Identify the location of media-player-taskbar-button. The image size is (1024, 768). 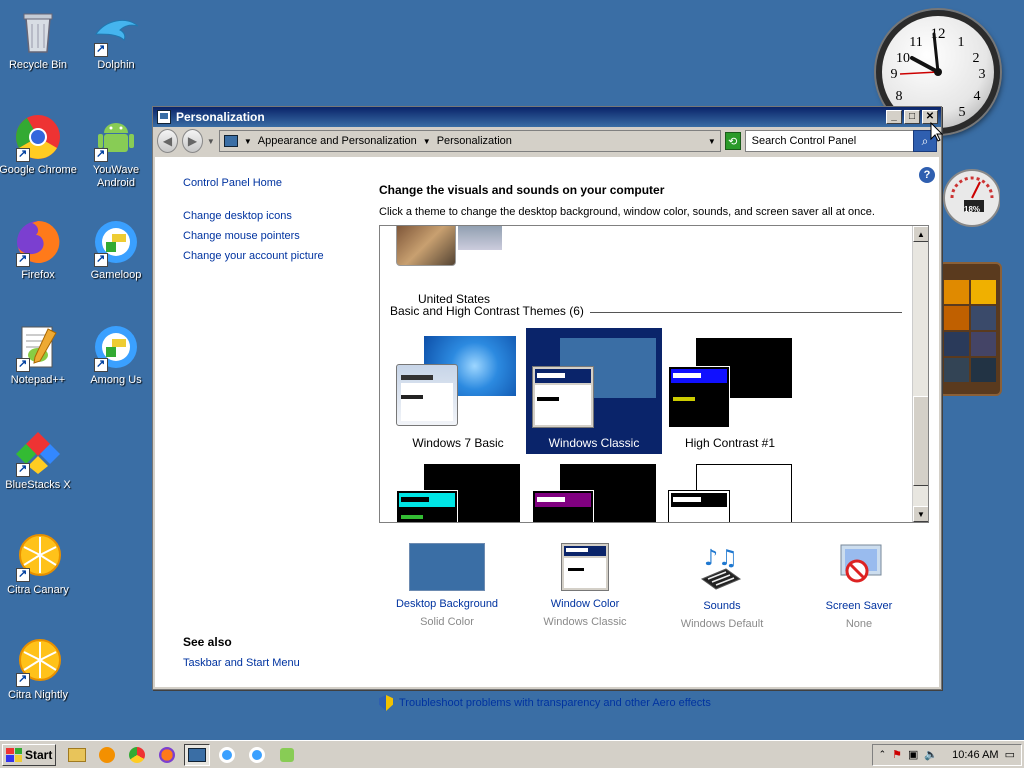
(107, 755).